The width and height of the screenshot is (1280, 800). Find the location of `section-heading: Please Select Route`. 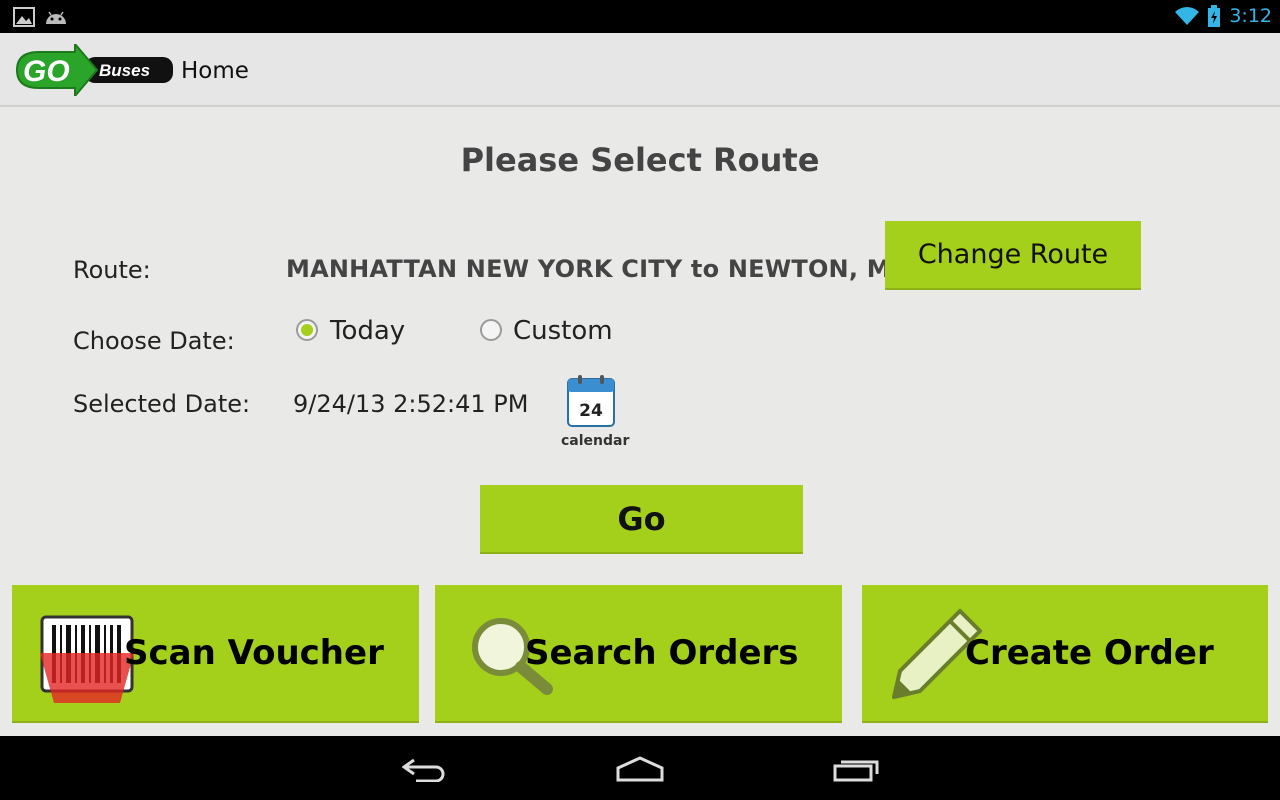

section-heading: Please Select Route is located at coordinates (640, 160).